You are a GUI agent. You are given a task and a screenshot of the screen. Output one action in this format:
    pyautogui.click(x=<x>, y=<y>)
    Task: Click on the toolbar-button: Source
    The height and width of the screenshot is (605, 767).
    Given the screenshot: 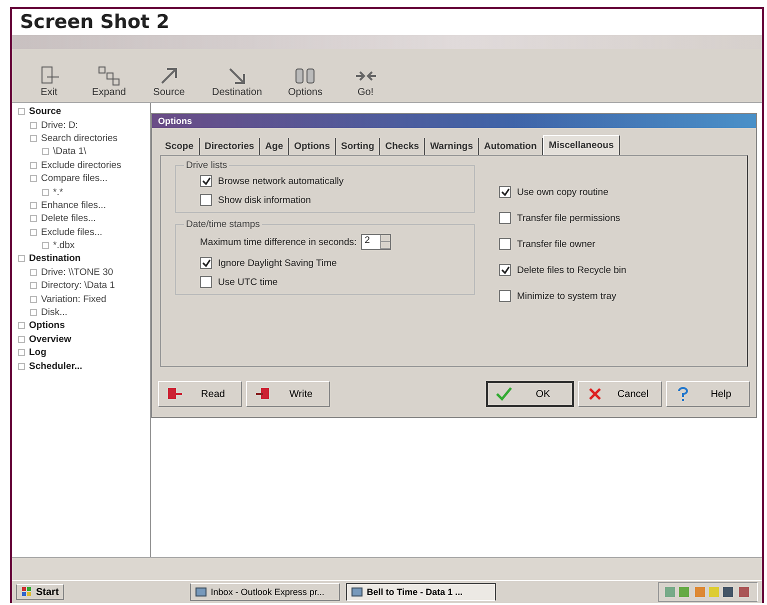 What is the action you would take?
    pyautogui.click(x=169, y=81)
    